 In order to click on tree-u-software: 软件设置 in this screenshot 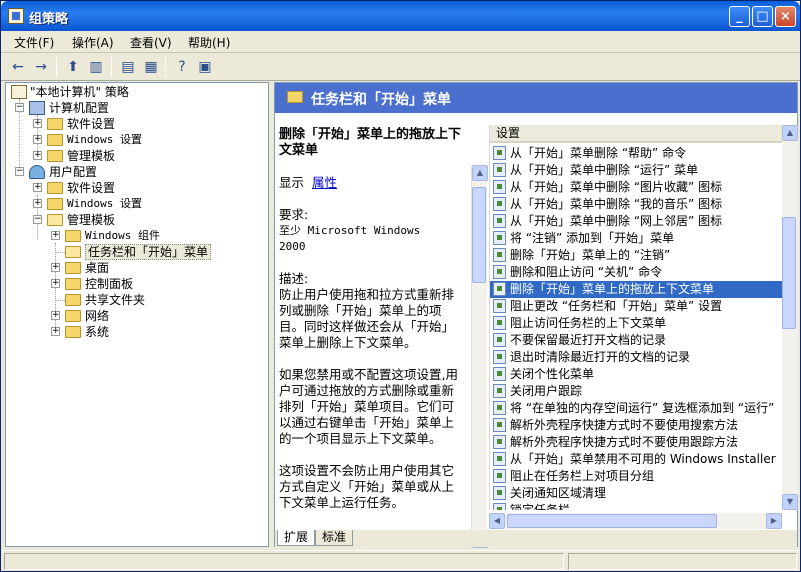, I will do `click(91, 188)`.